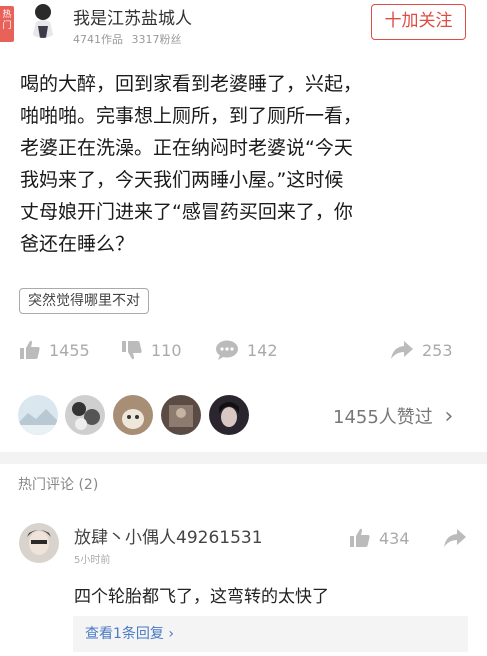 The image size is (487, 656). Describe the element at coordinates (227, 350) in the screenshot. I see `comment-icon` at that location.